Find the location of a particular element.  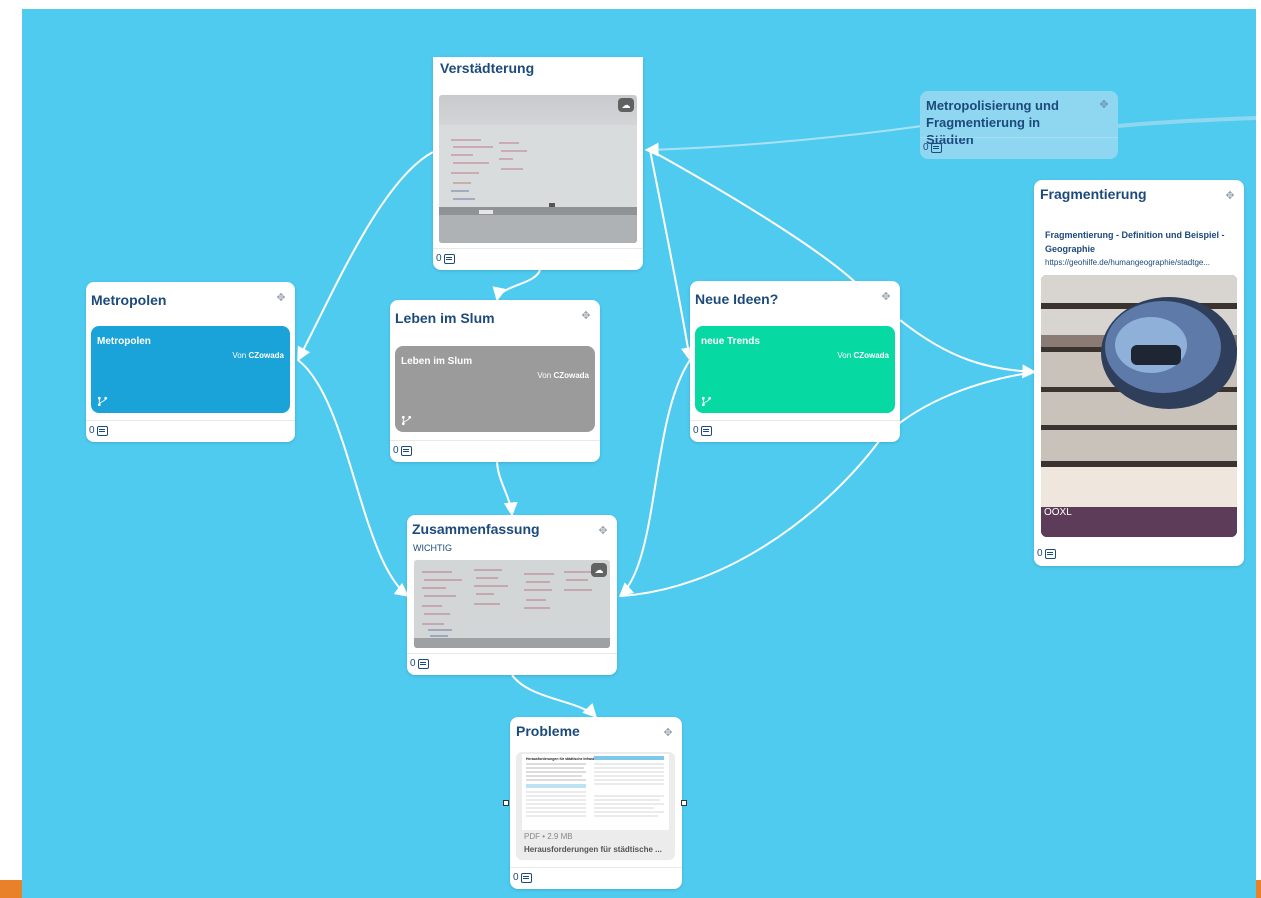

resize-handle-right is located at coordinates (684, 803).